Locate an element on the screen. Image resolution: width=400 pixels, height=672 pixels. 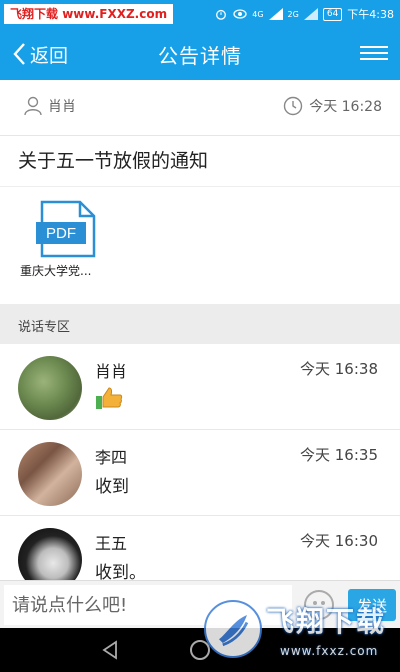
comment-author: 肖肖 is located at coordinates (111, 371).